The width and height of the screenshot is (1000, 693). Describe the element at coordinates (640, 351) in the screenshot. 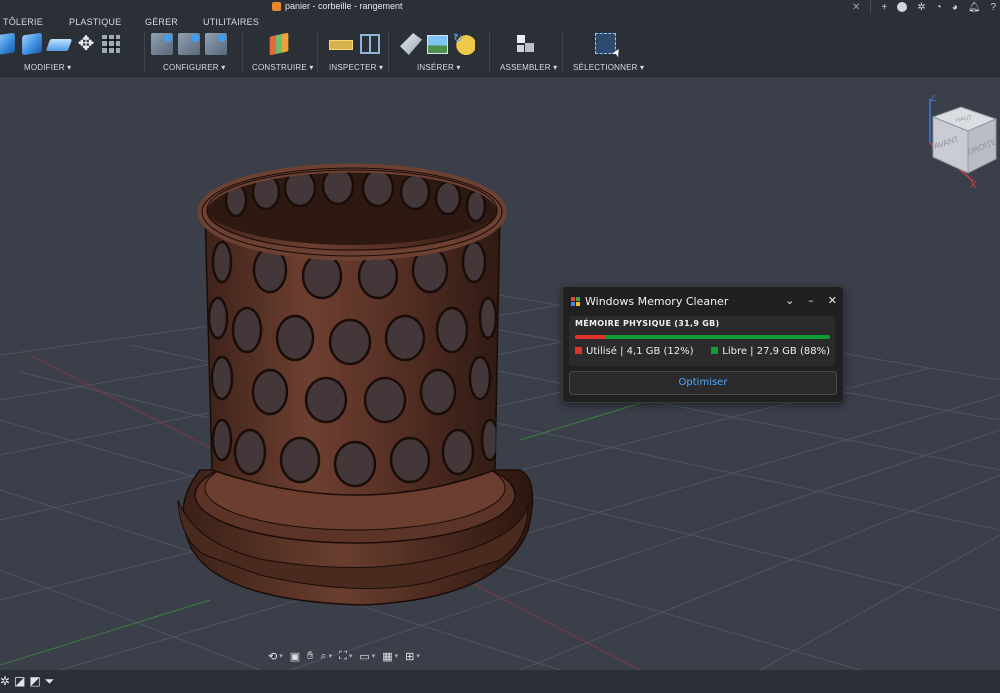

I see `used-label: Utilisé | 4,1 GB (12%)` at that location.